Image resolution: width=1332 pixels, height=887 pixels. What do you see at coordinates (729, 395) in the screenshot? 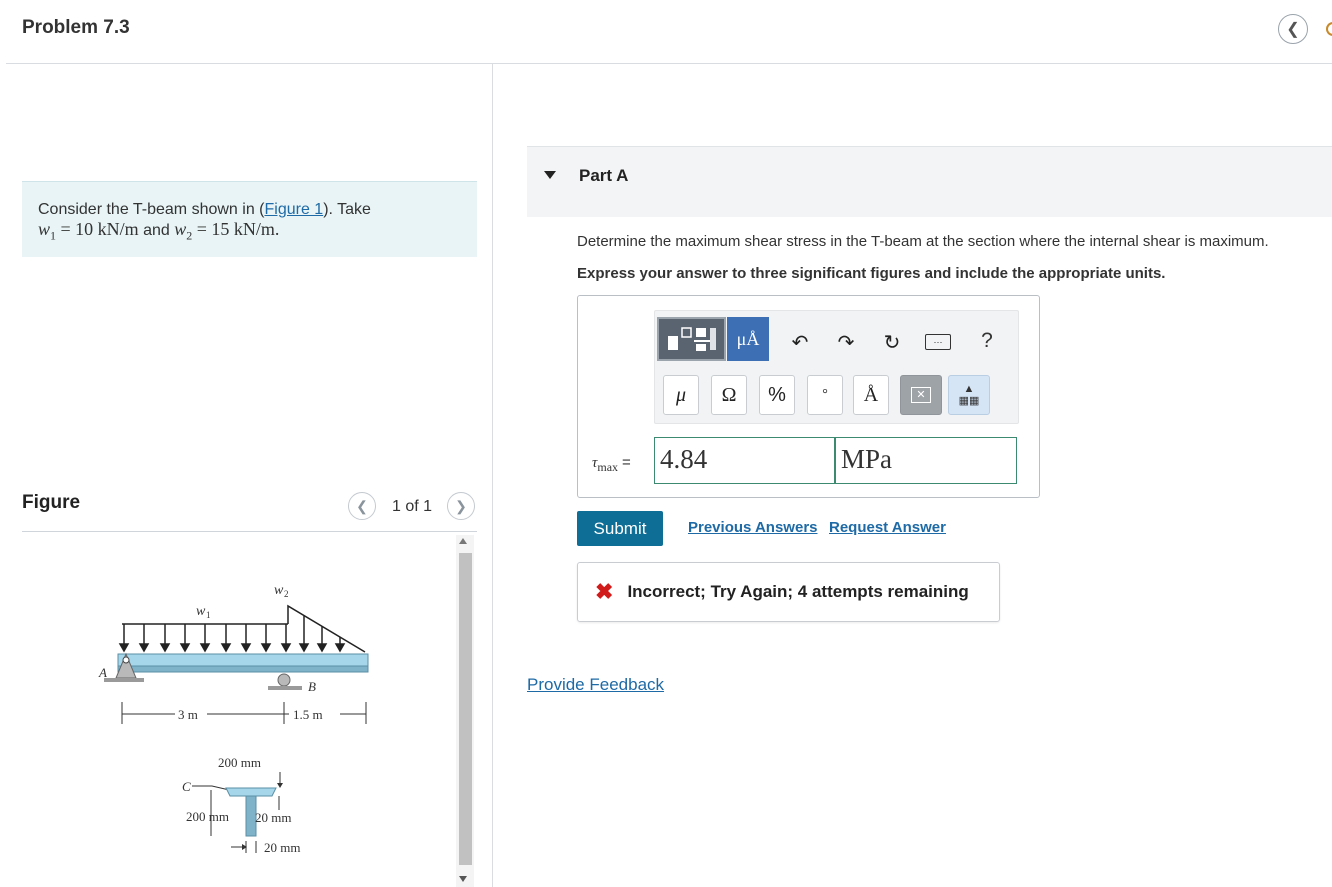
I see `symbol-omega-button: Ω` at bounding box center [729, 395].